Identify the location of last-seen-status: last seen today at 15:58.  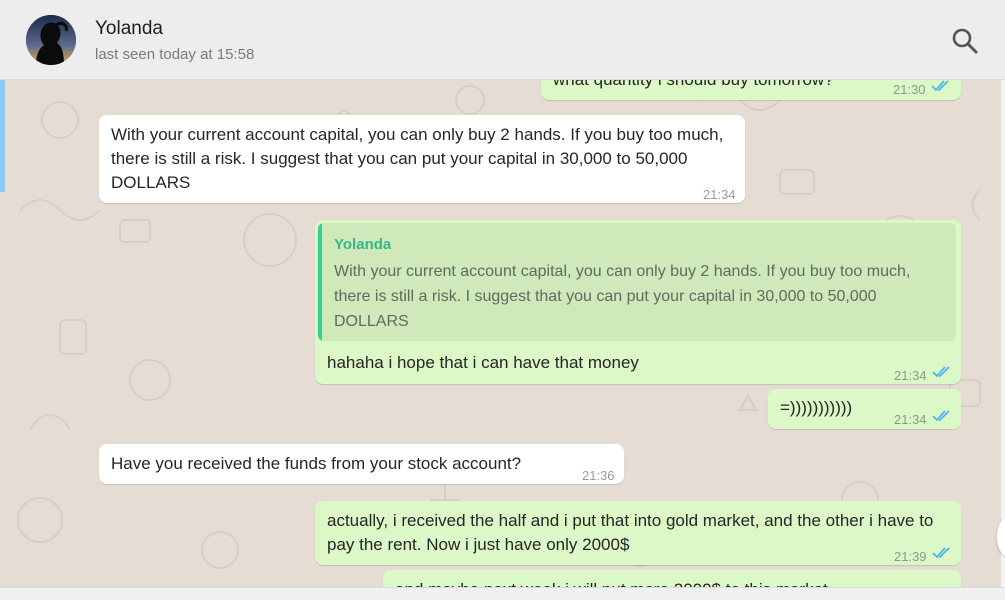
(175, 54).